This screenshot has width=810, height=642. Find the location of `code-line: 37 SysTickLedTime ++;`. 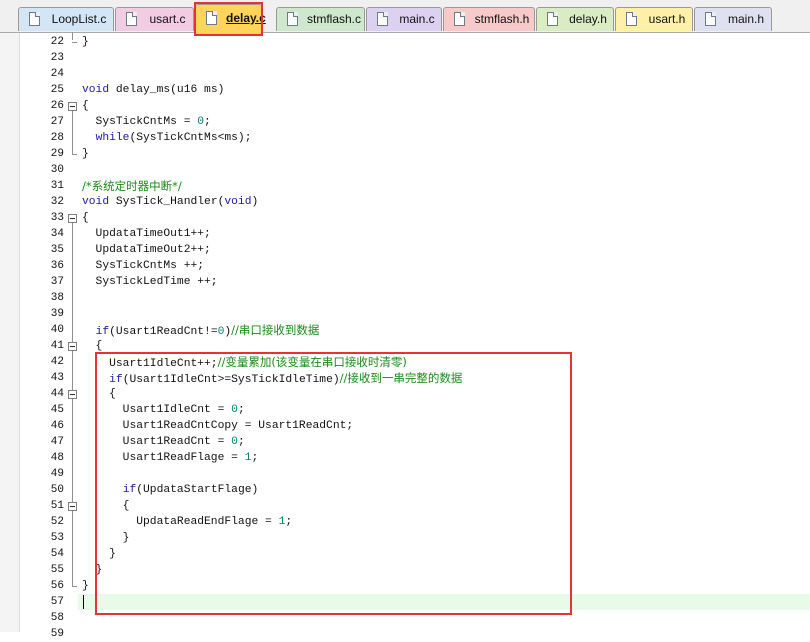

code-line: 37 SysTickLedTime ++; is located at coordinates (405, 282).